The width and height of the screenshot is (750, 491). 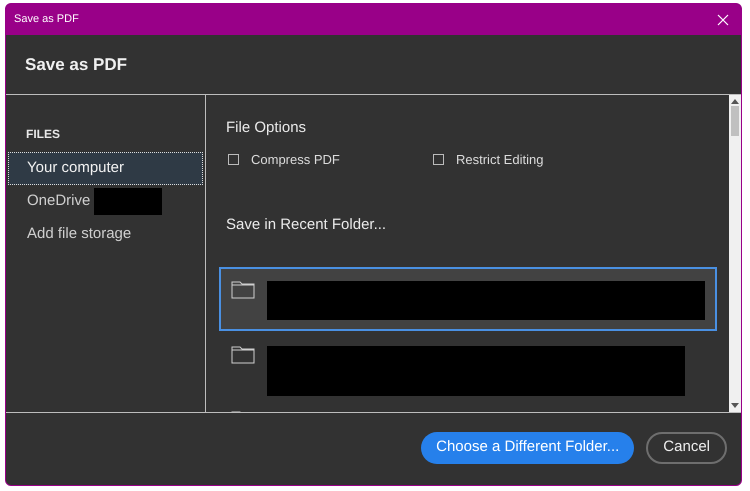 I want to click on sidebar-heading: FILES, so click(x=43, y=134).